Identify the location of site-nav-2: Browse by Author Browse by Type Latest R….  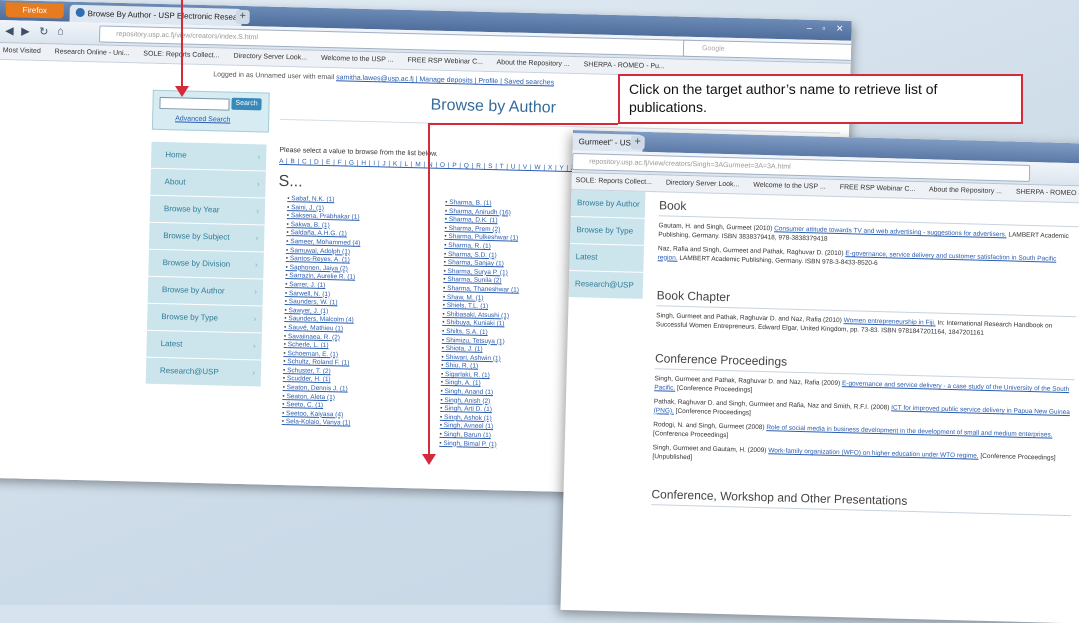
(606, 290).